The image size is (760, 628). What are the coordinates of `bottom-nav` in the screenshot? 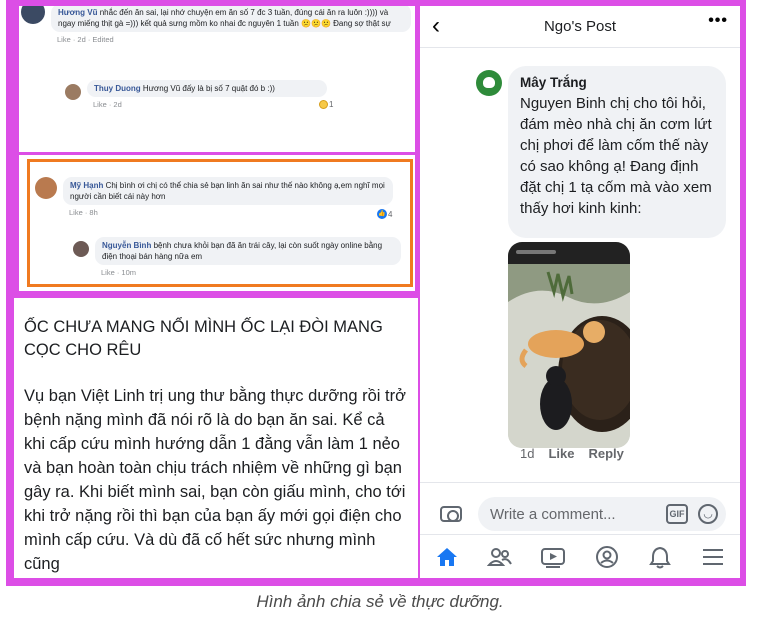 It's located at (580, 556).